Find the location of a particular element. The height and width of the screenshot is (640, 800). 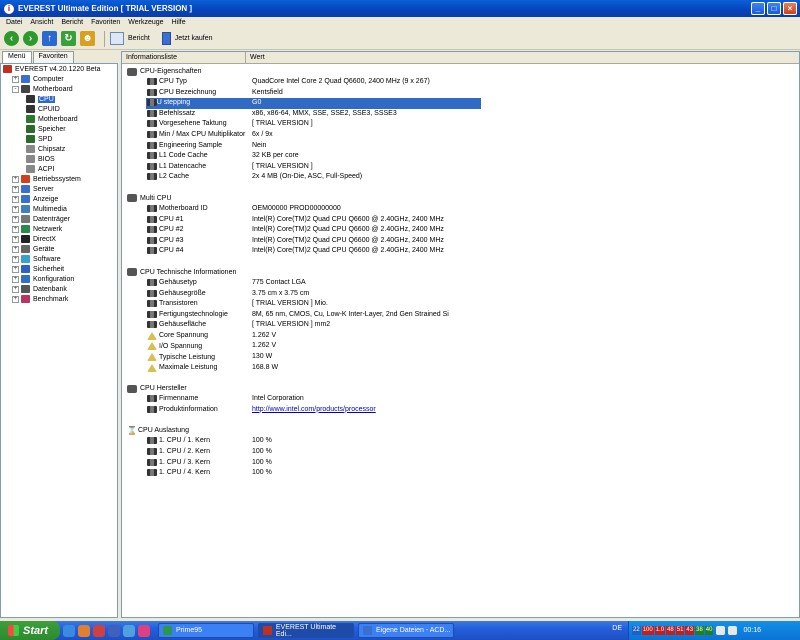

back-icon: ‹ is located at coordinates (11, 38).